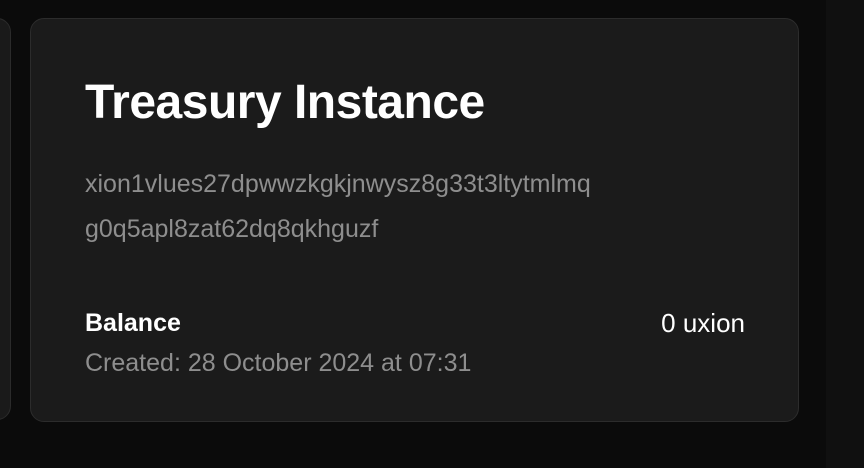 Image resolution: width=864 pixels, height=468 pixels. I want to click on card-title: Treasury Instance, so click(285, 102).